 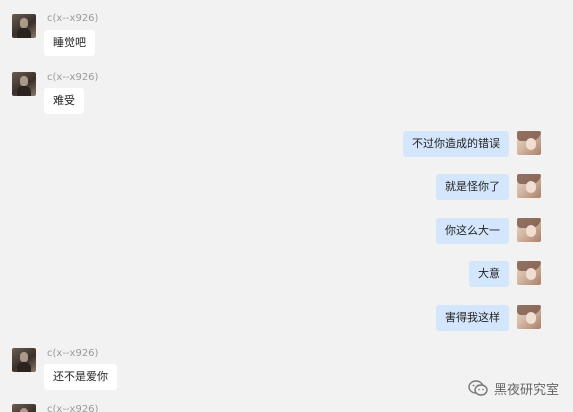 What do you see at coordinates (286, 188) in the screenshot?
I see `message-row-right: 就是怪你了` at bounding box center [286, 188].